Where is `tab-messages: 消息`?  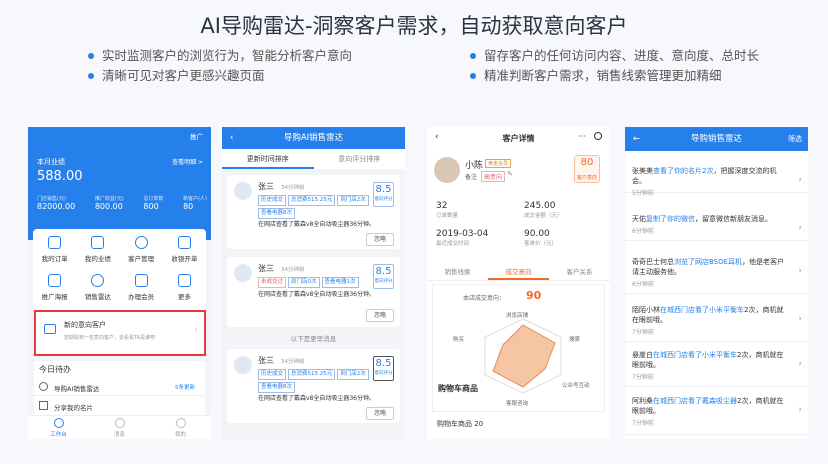
tab-messages: 消息 is located at coordinates (119, 427).